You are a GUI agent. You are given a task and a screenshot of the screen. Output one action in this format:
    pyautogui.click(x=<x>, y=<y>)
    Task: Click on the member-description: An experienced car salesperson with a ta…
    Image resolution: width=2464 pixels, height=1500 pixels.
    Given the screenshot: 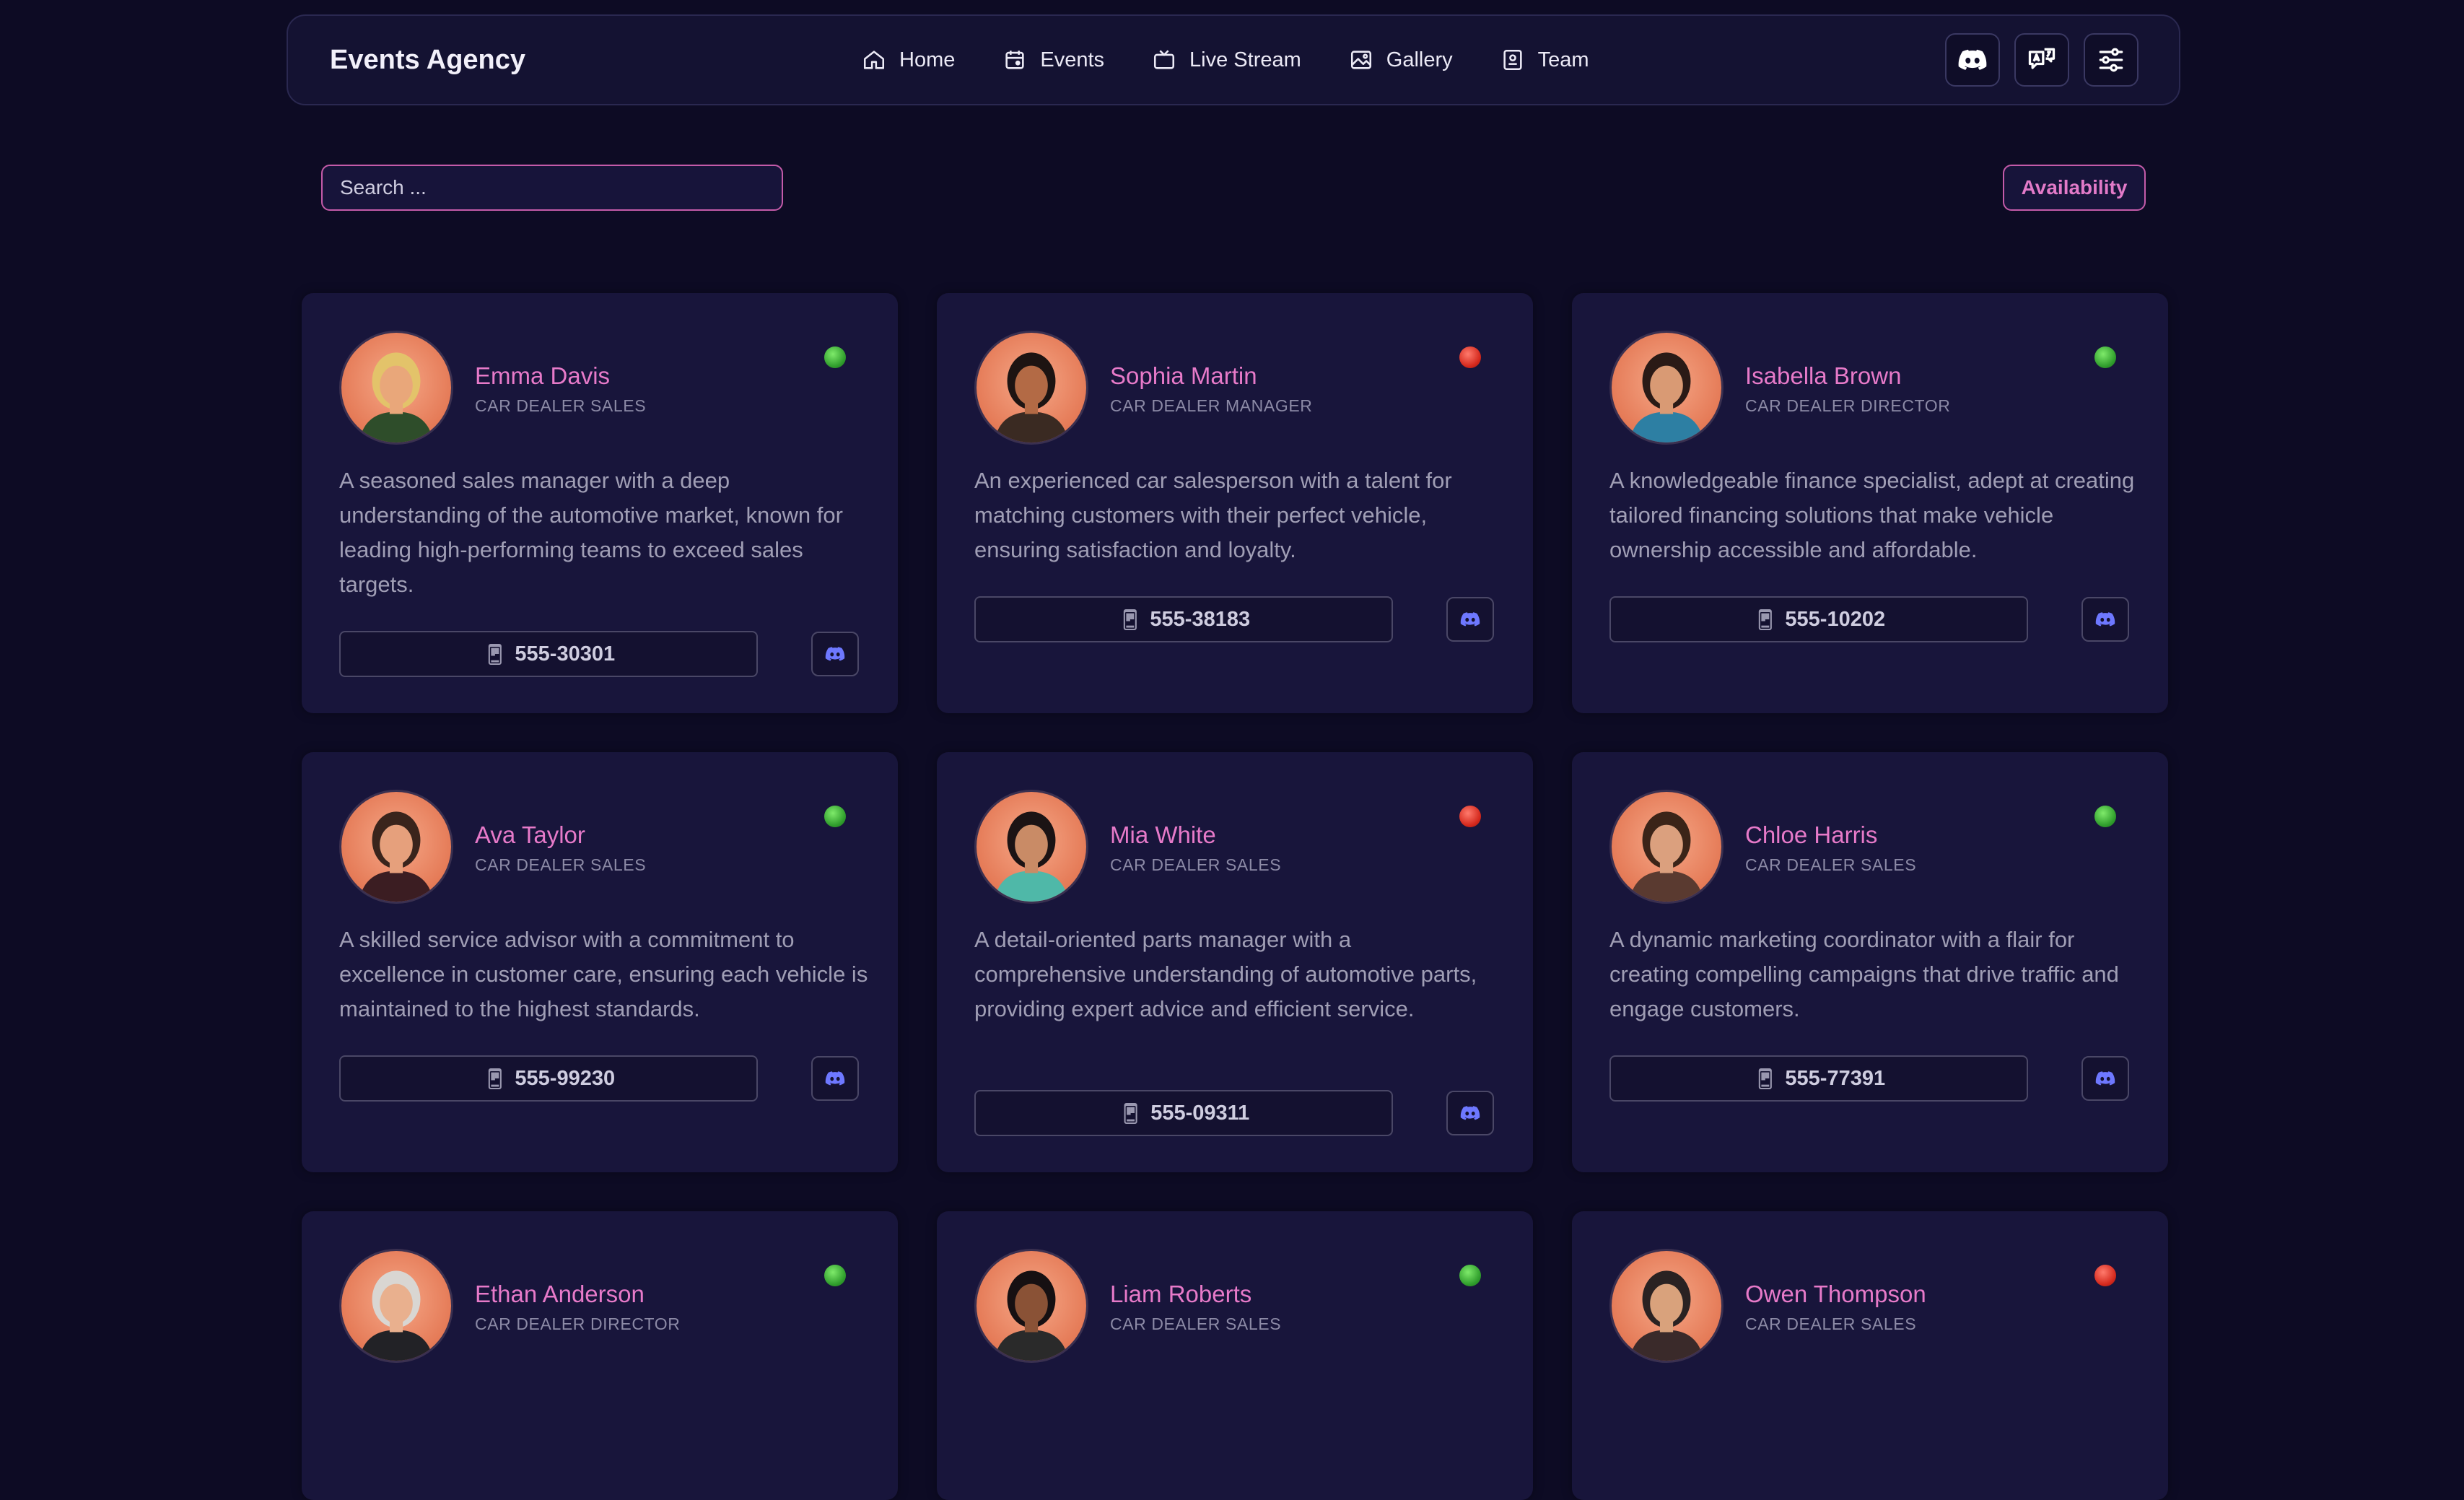 What is the action you would take?
    pyautogui.click(x=1213, y=515)
    